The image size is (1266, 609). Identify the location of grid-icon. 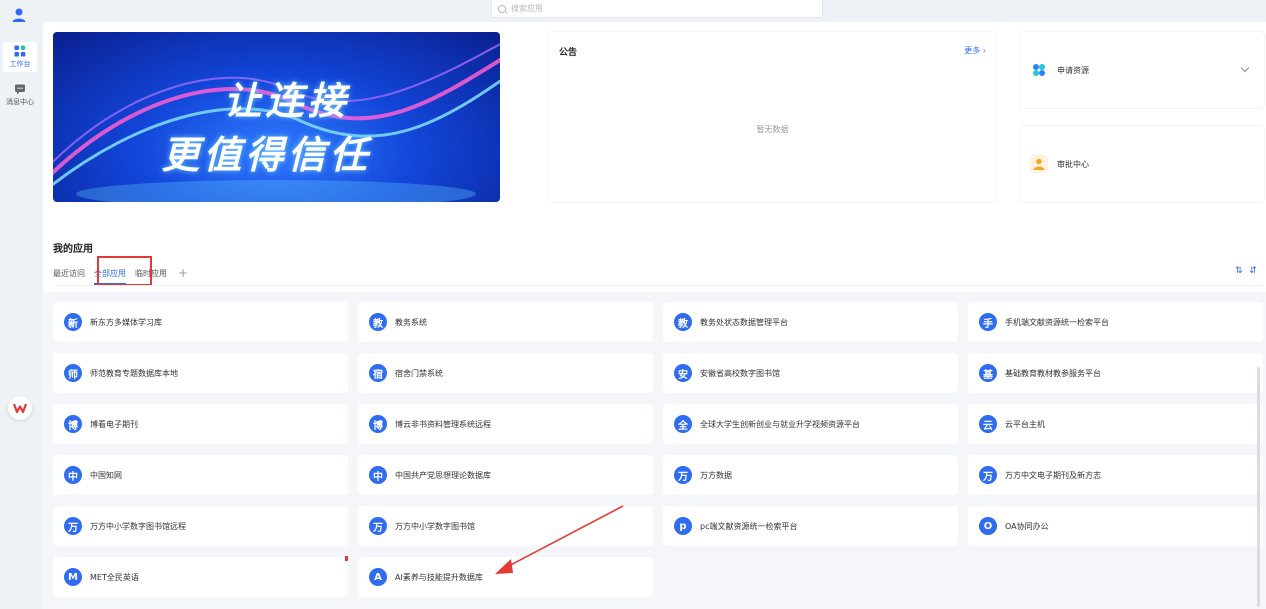
(20, 51).